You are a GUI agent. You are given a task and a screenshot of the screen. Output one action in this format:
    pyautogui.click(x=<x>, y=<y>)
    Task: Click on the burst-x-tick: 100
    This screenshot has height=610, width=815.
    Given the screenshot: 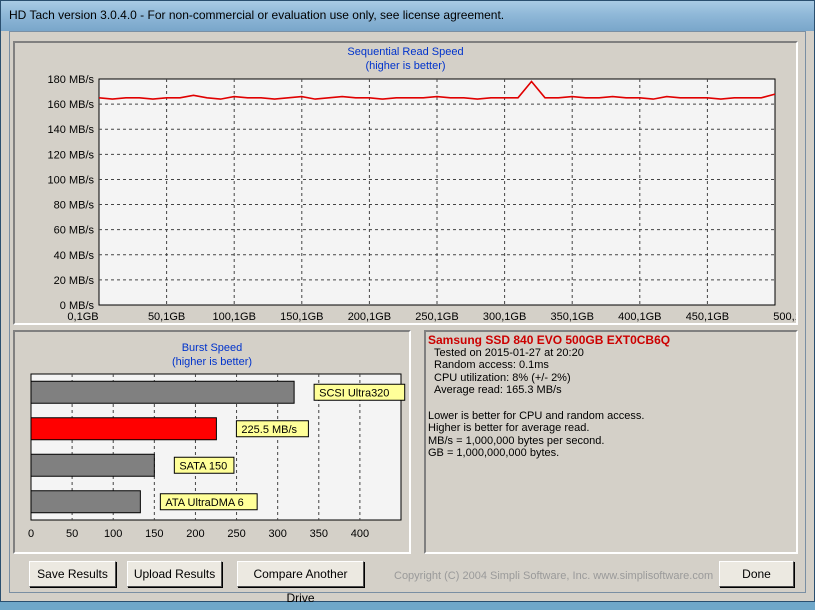 What is the action you would take?
    pyautogui.click(x=113, y=534)
    